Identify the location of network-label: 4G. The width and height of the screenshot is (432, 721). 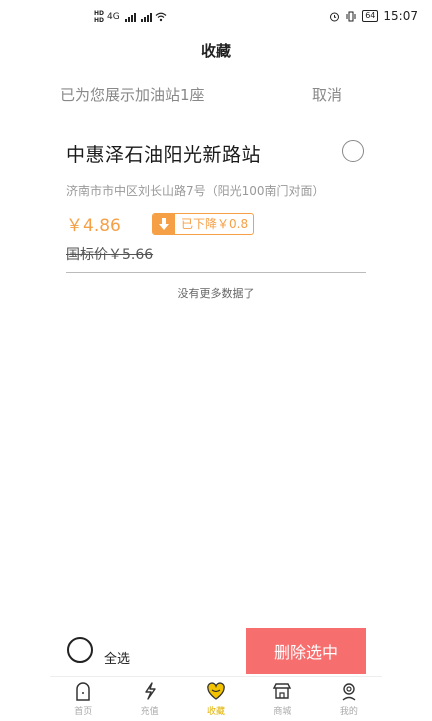
(113, 17).